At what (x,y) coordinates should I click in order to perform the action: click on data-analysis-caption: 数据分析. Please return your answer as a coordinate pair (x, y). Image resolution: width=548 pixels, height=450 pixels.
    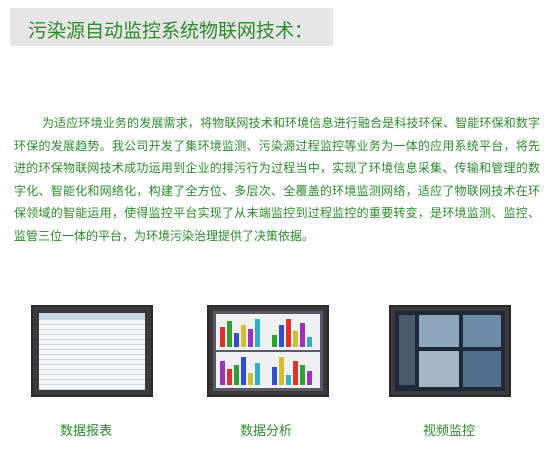
    Looking at the image, I should click on (266, 429).